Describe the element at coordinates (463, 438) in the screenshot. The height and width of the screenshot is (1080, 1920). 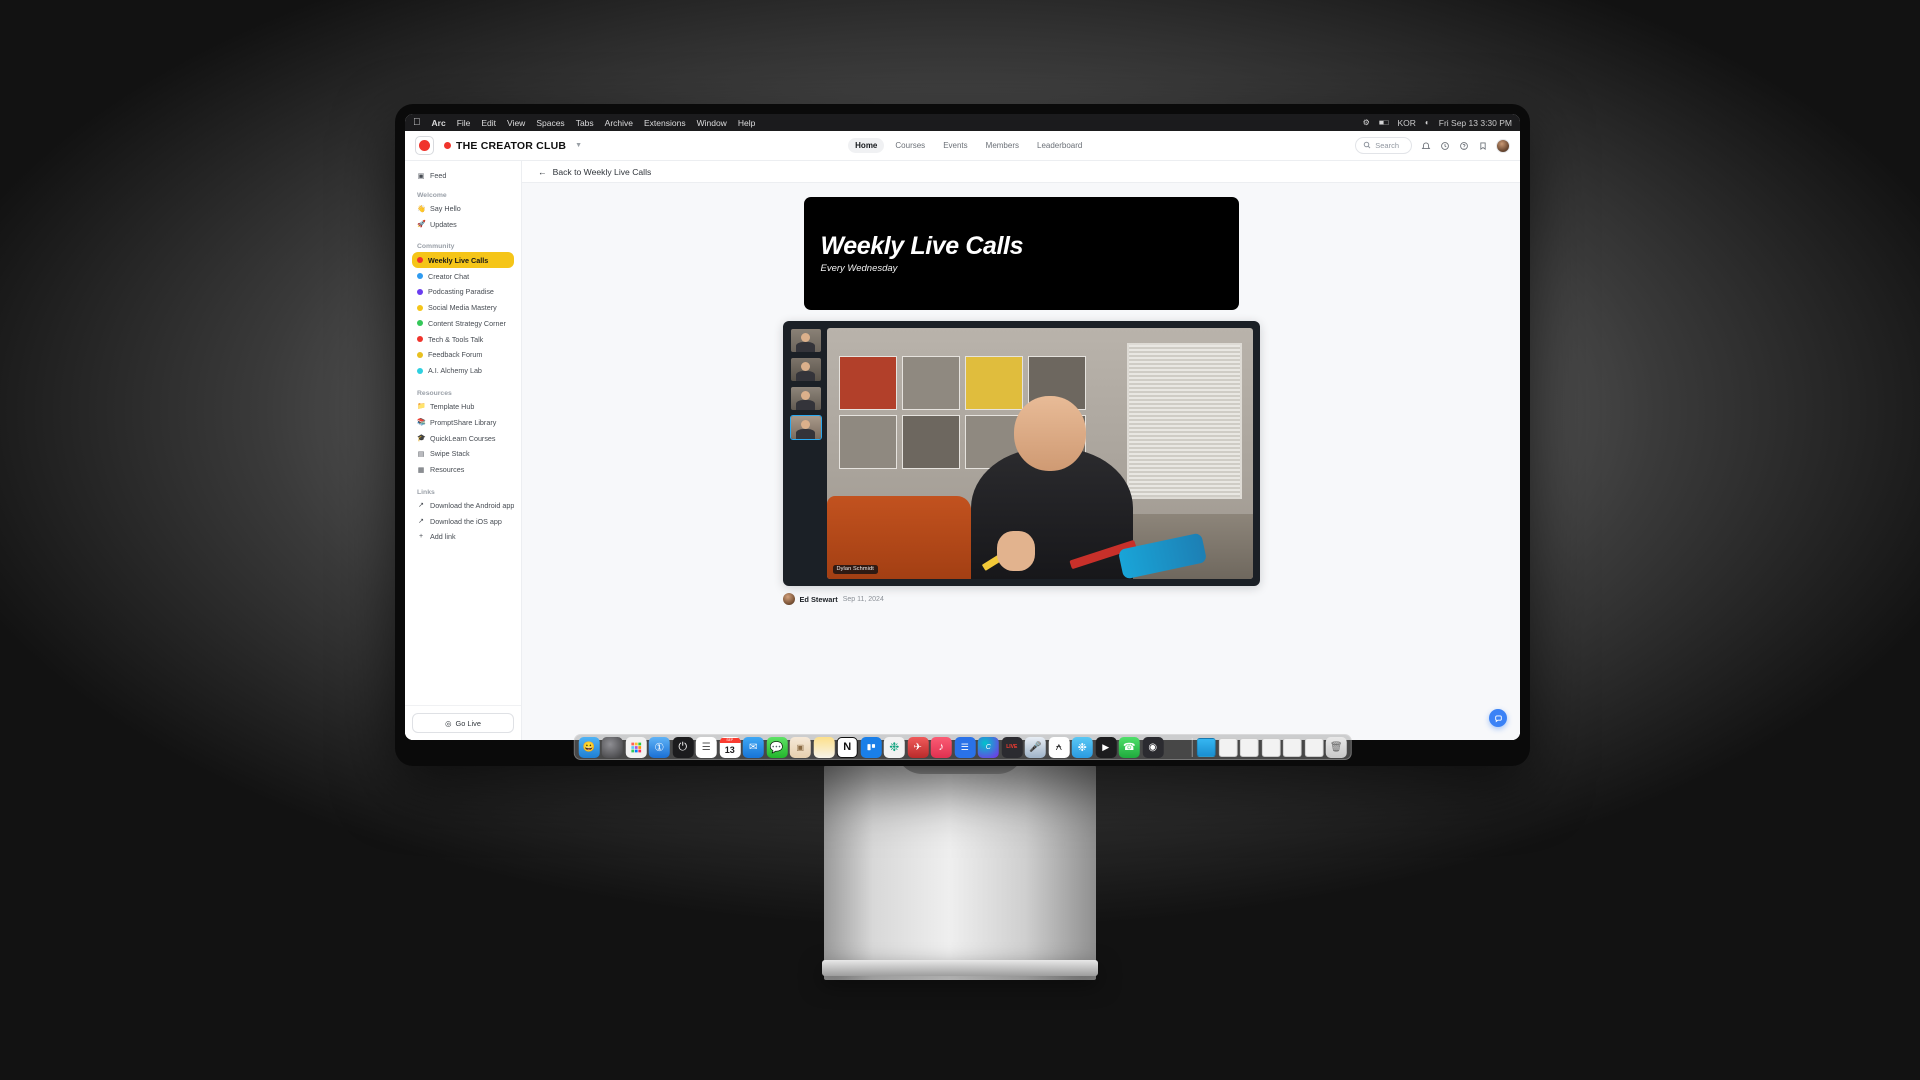
I see `sidebar-item-quicklearn-courses: 🎓 QuickLearn Courses` at that location.